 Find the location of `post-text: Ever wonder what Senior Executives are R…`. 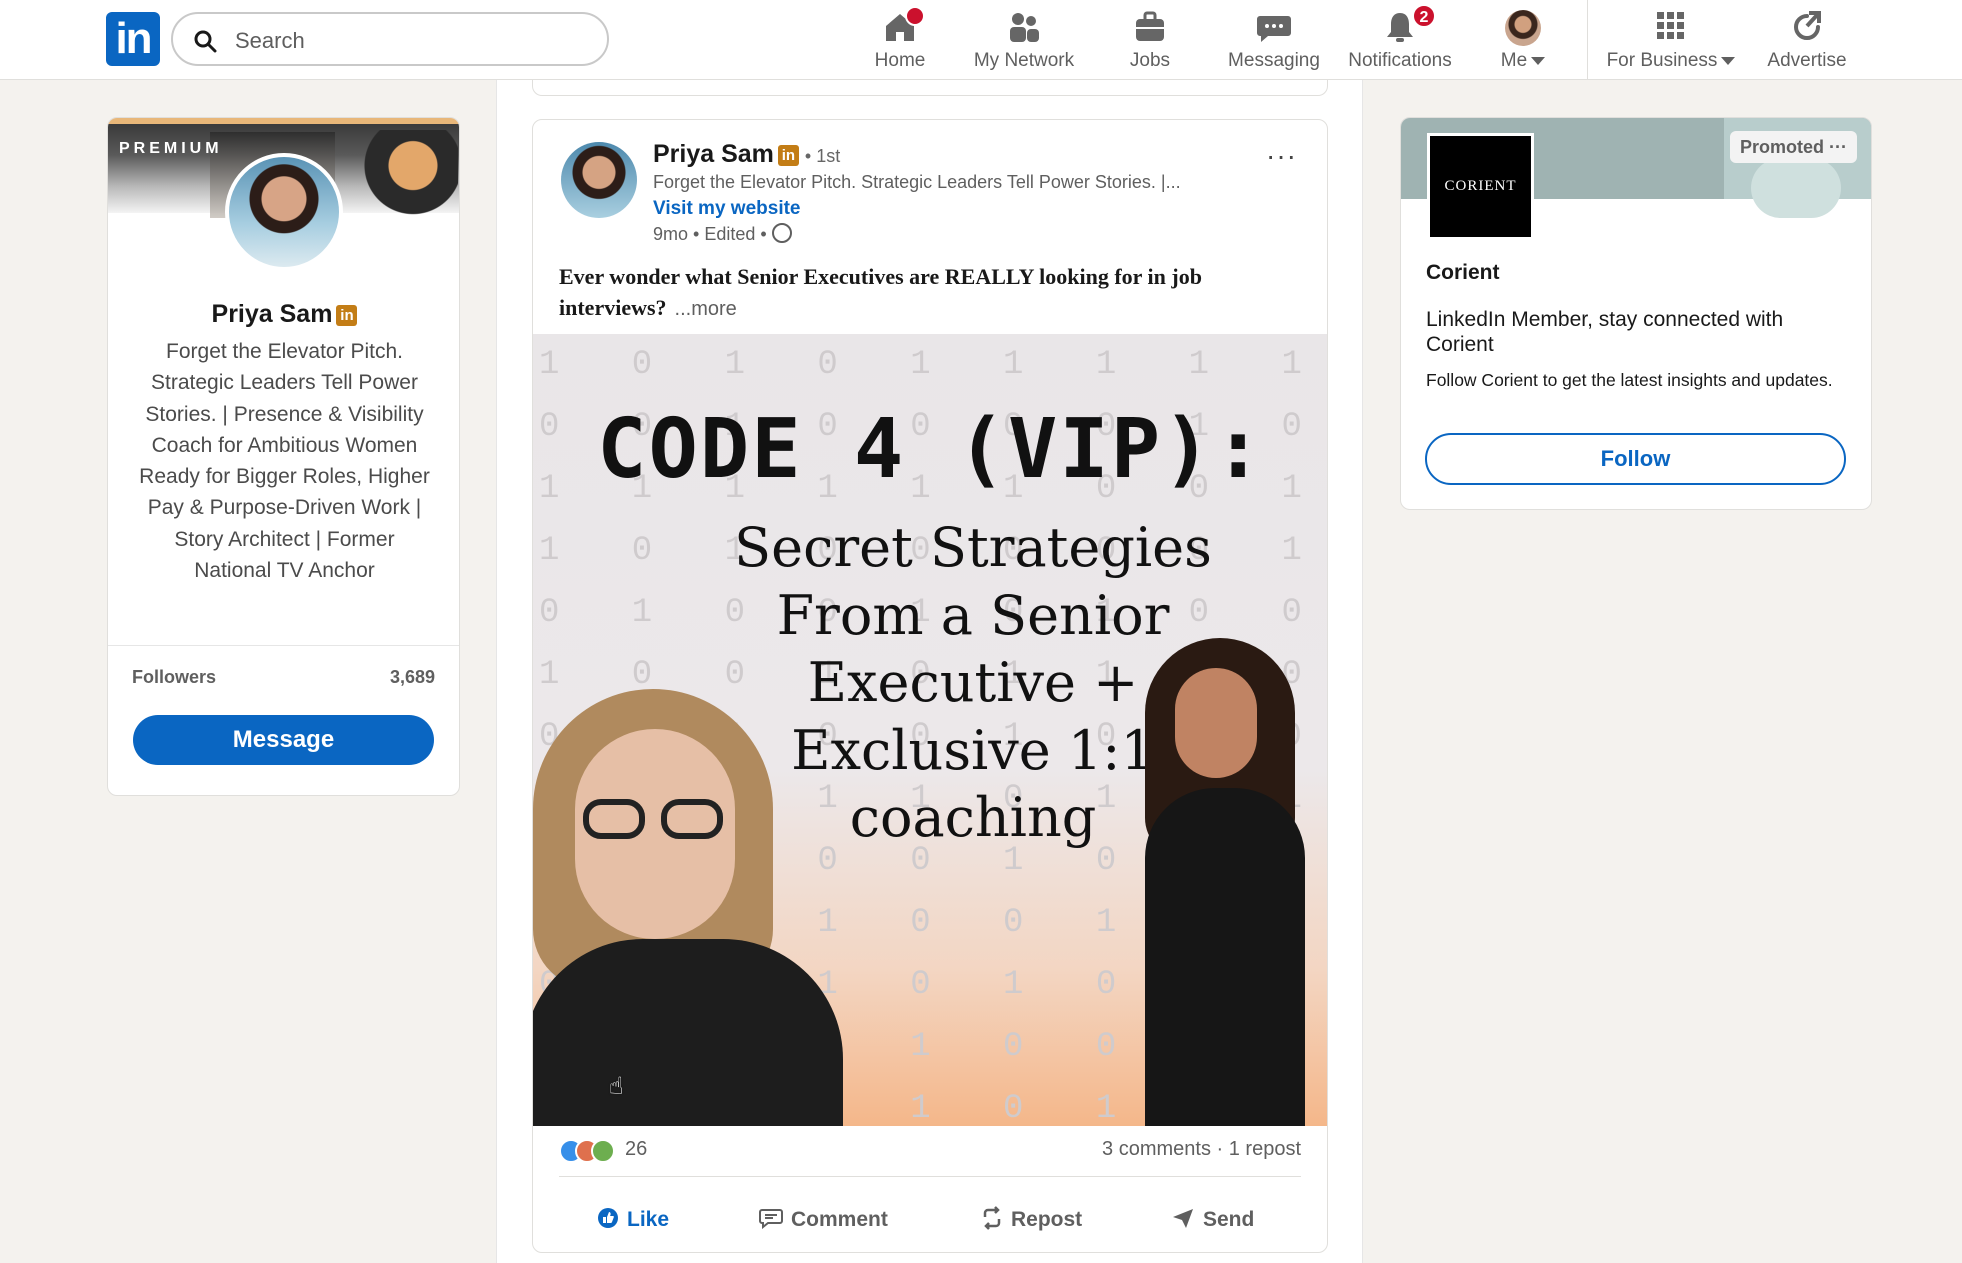

post-text: Ever wonder what Senior Executives are R… is located at coordinates (880, 292).